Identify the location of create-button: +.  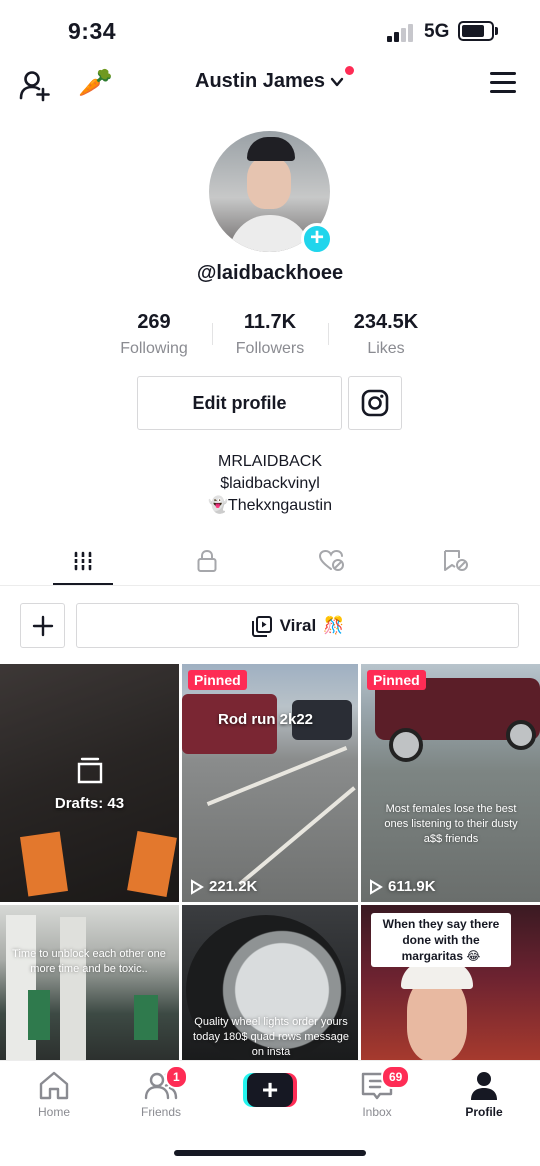
(270, 1090).